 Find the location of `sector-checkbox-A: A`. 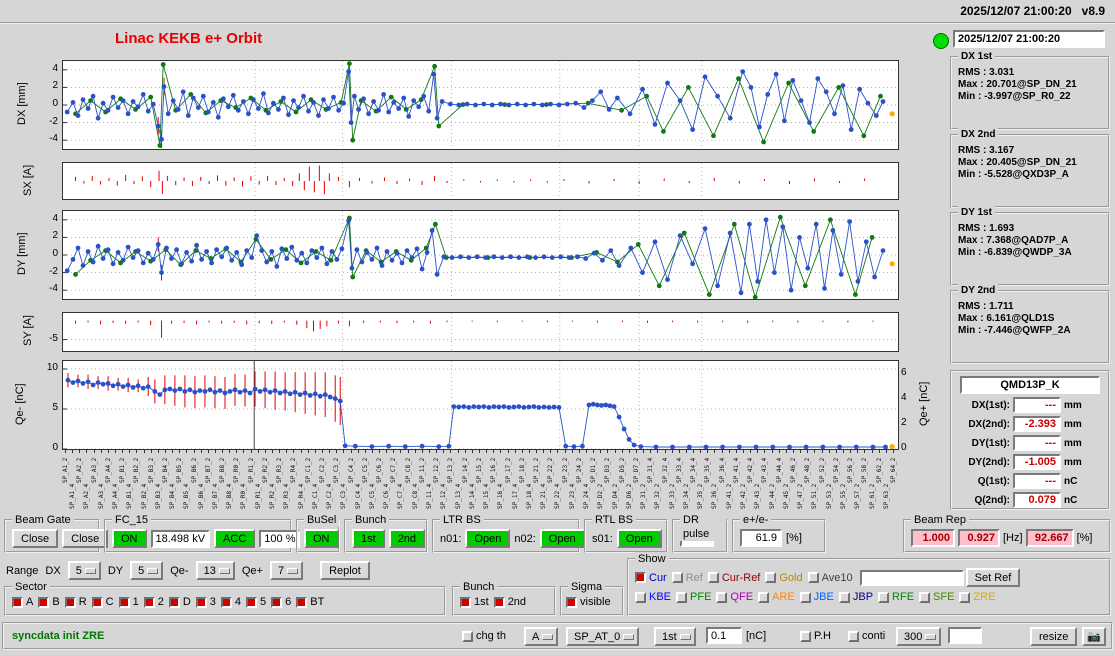

sector-checkbox-A: A is located at coordinates (22, 602).